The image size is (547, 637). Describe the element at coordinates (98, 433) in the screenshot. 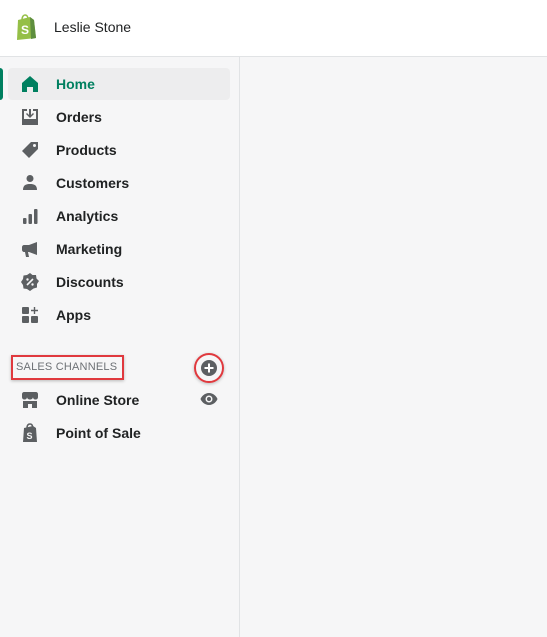

I see `sidebar-item-label: Point of Sale` at that location.